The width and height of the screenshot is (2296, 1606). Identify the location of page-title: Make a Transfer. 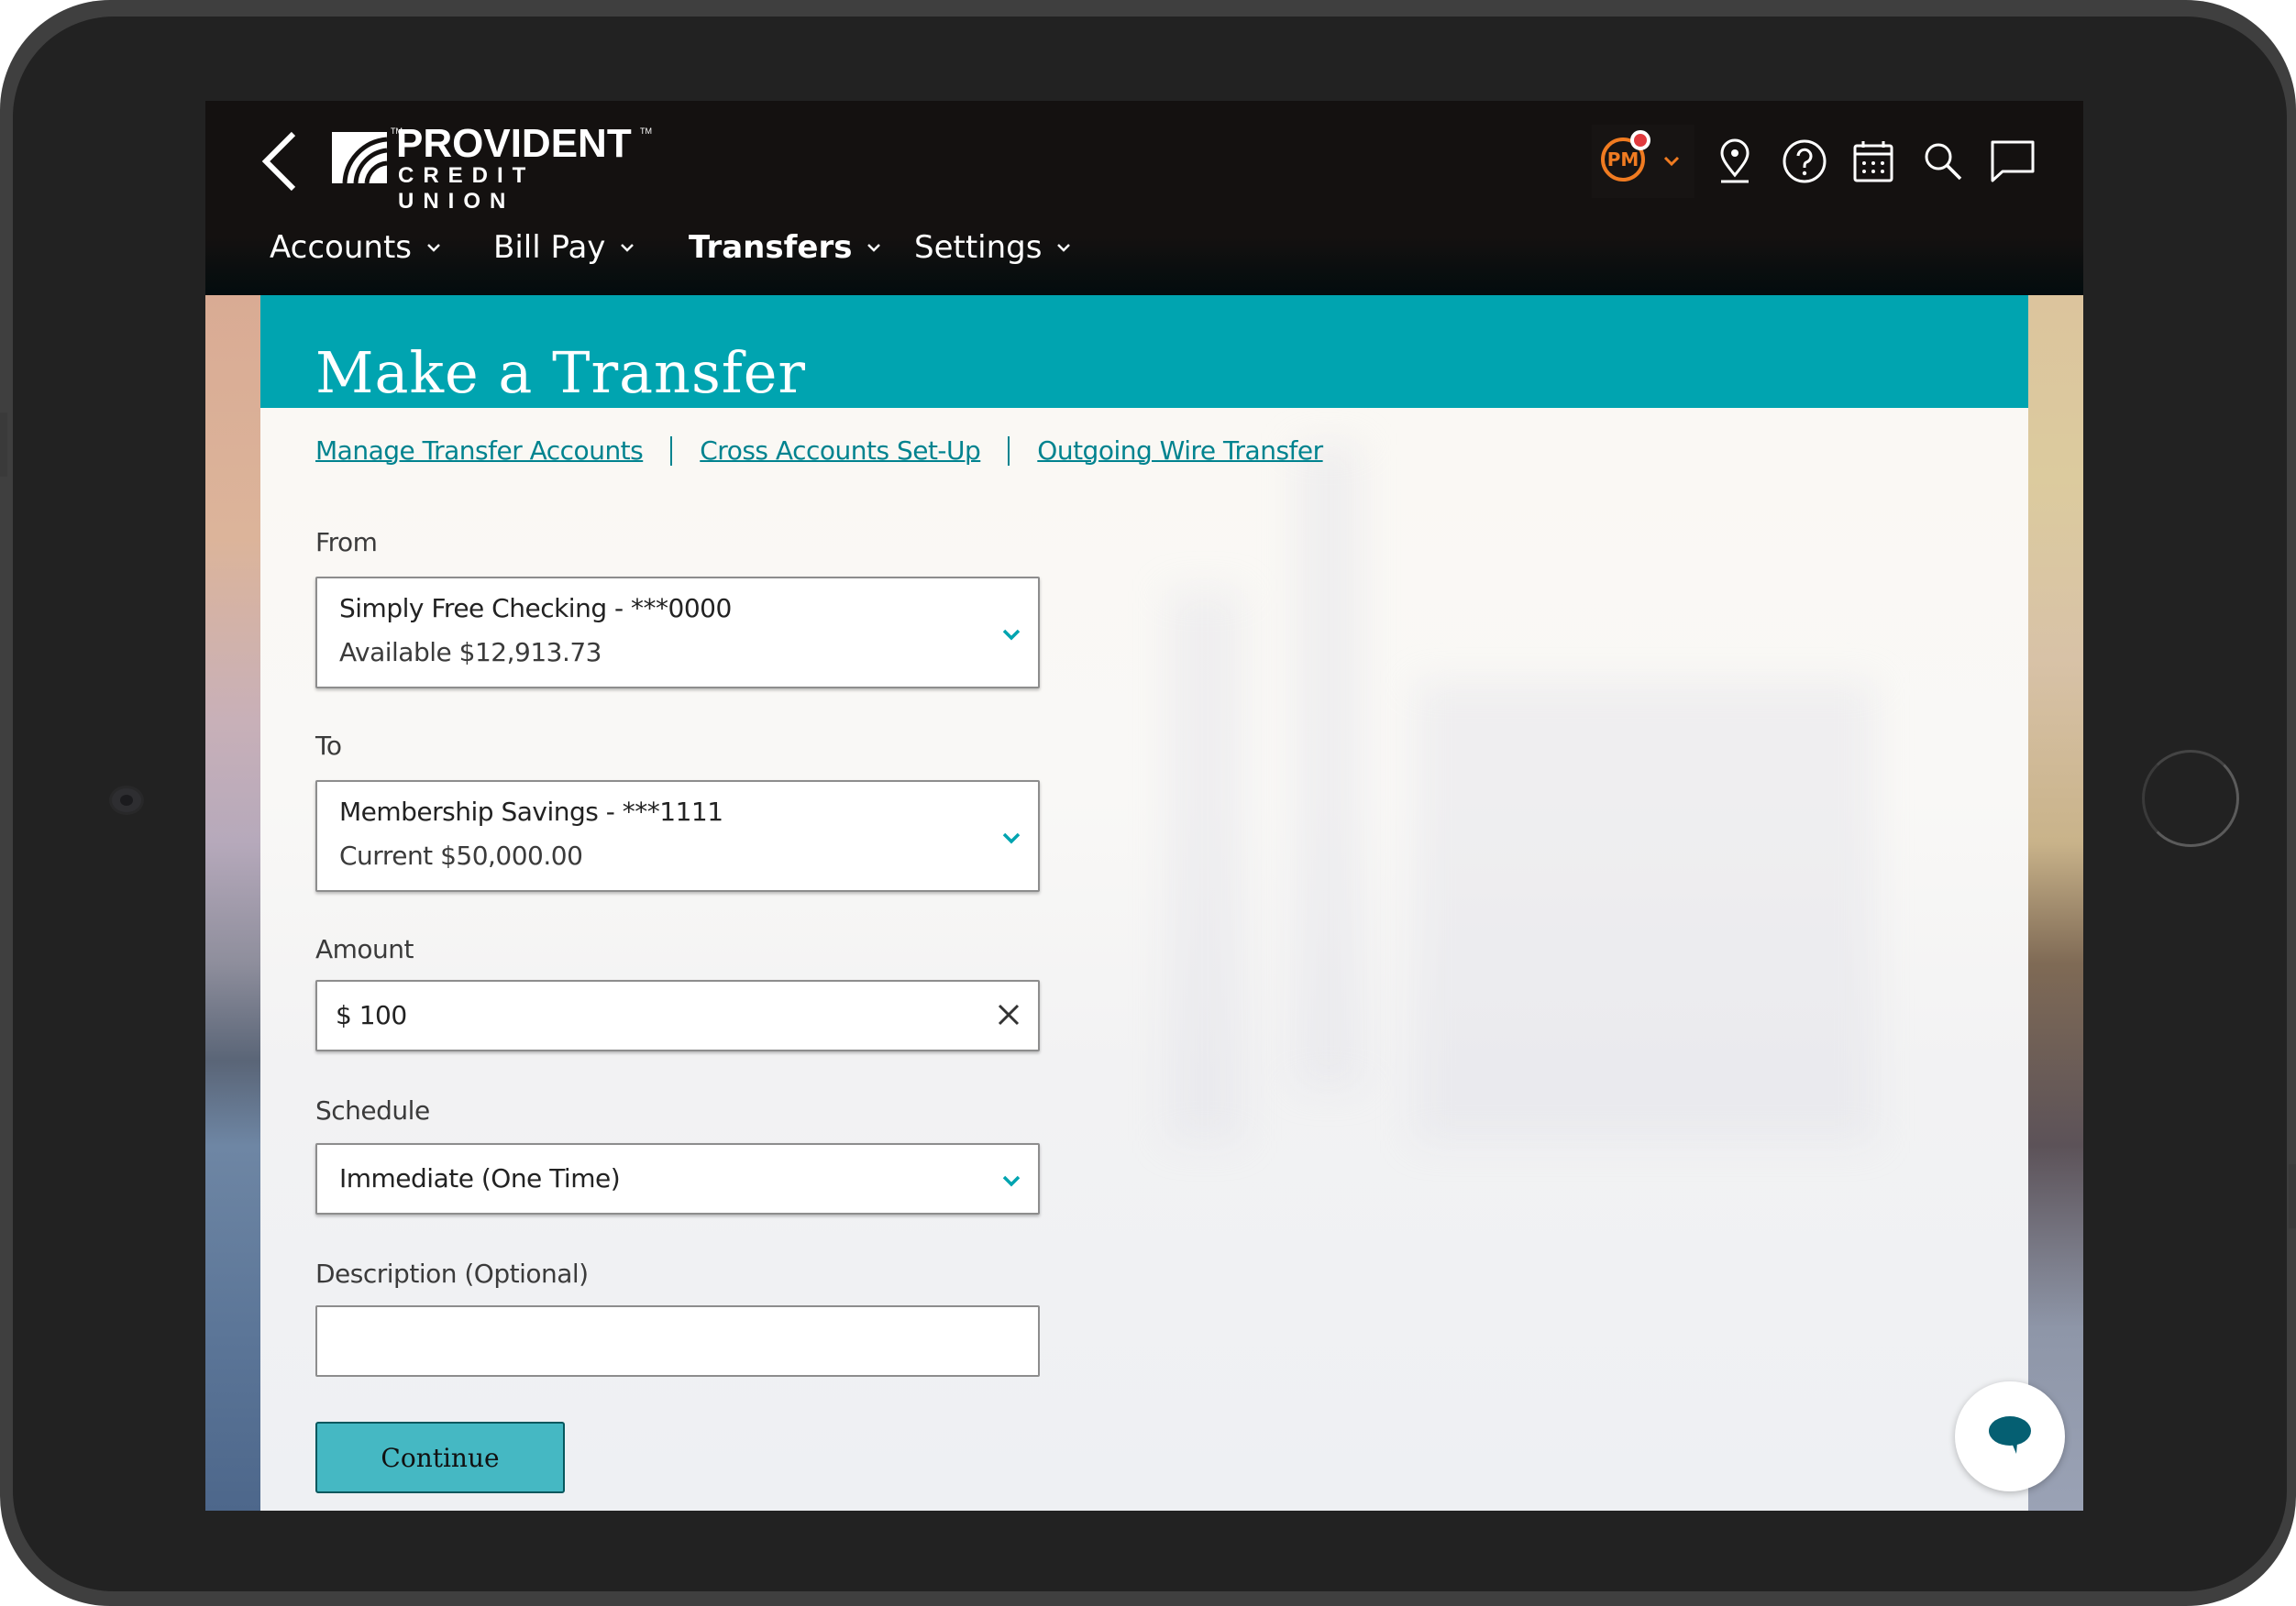
(561, 372).